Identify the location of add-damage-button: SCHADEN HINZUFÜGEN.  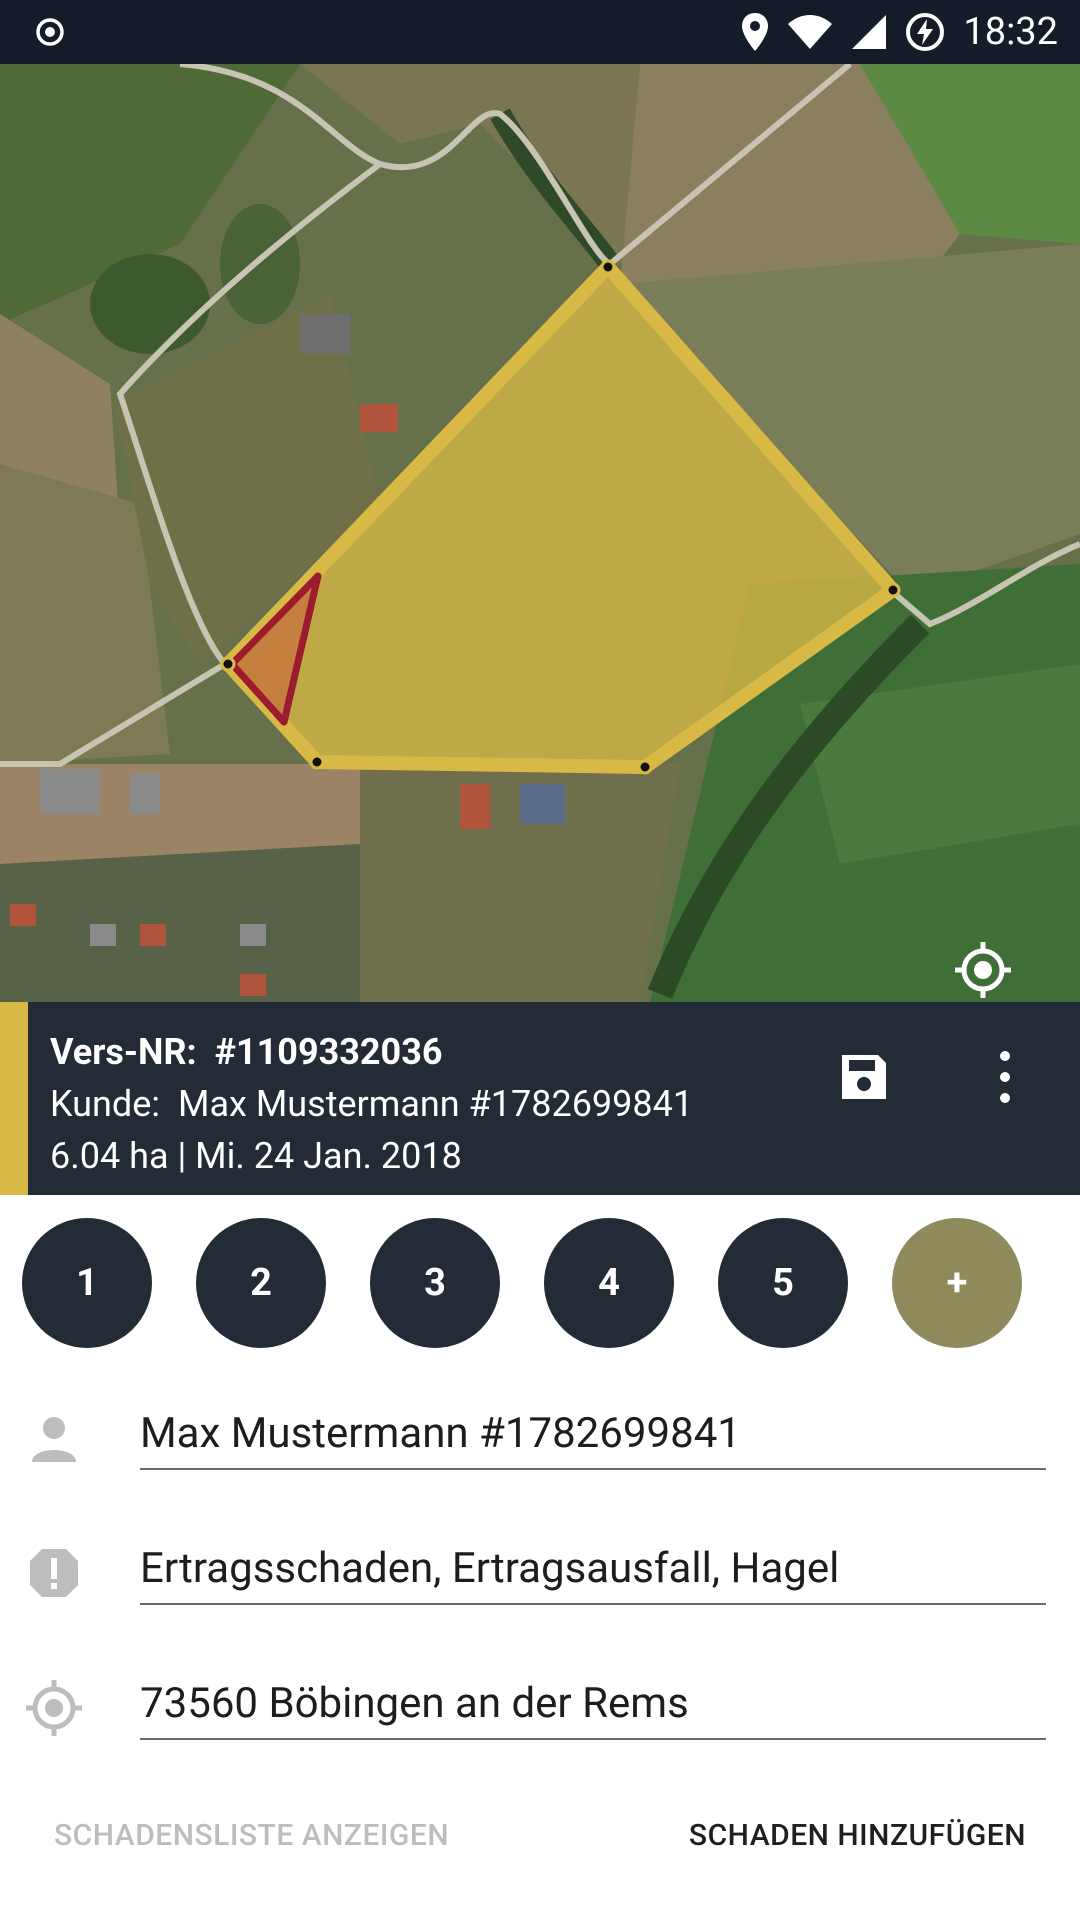
(857, 1835).